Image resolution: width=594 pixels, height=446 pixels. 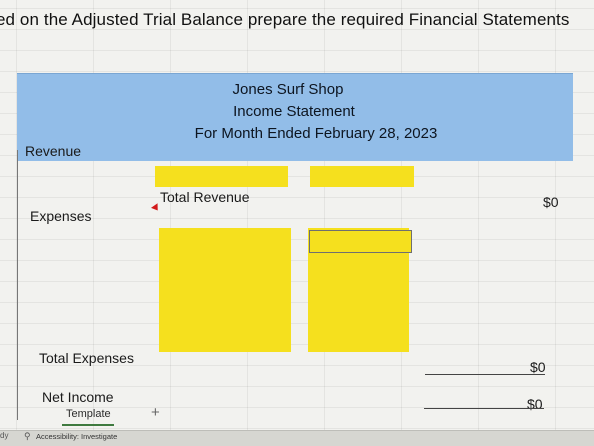 What do you see at coordinates (362, 176) in the screenshot?
I see `revenue-amount-cell` at bounding box center [362, 176].